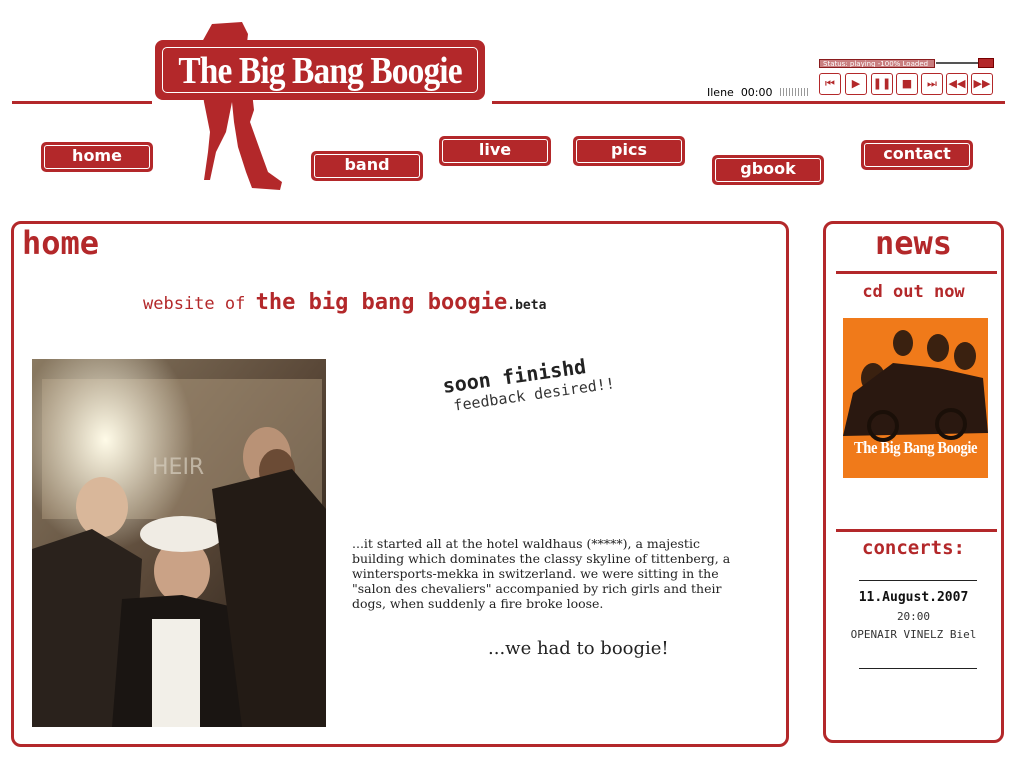 This screenshot has height=768, width=1024. I want to click on tagline-band-name: the big bang boogie, so click(381, 302).